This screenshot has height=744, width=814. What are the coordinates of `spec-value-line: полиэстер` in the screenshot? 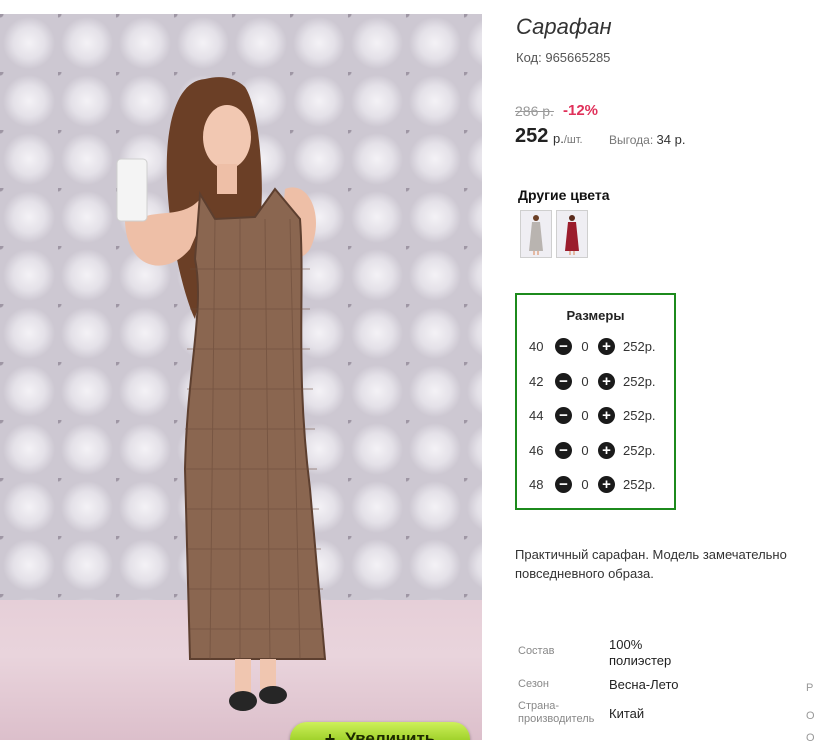 It's located at (640, 660).